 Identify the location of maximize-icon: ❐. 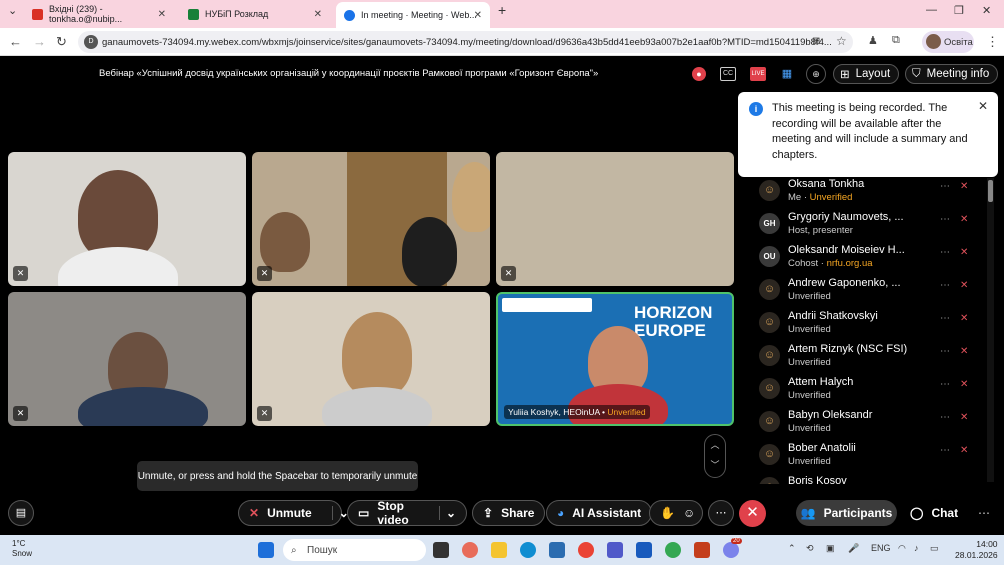
(959, 10).